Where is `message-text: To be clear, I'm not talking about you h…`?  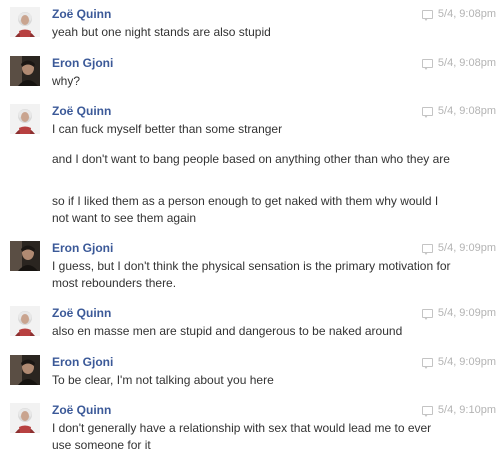
message-text: To be clear, I'm not talking about you h… is located at coordinates (163, 380).